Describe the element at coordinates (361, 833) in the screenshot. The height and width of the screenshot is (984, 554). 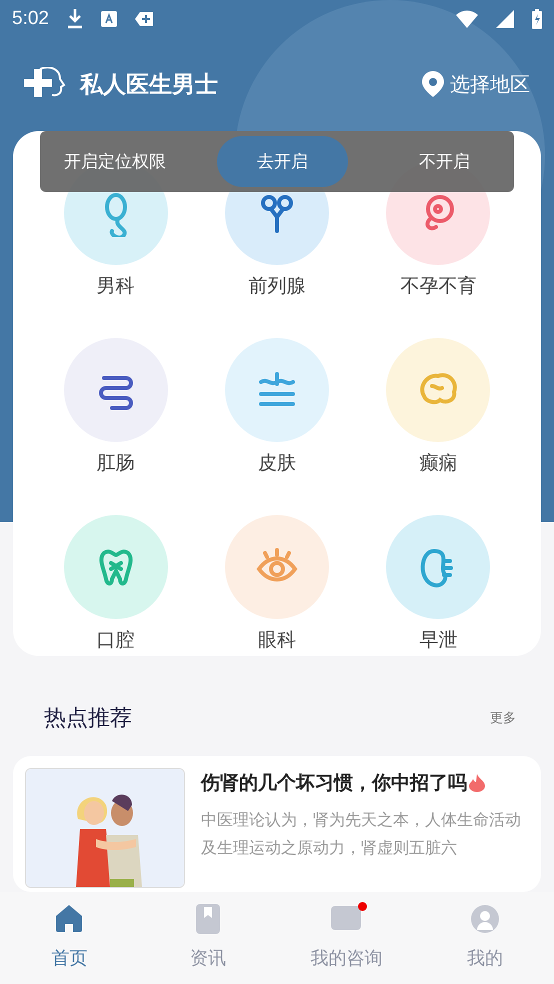
I see `article-summary: 中医理论认为，肾为先天之本，人体生命活动及生理运动之原动力，肾虚则五脏六` at that location.